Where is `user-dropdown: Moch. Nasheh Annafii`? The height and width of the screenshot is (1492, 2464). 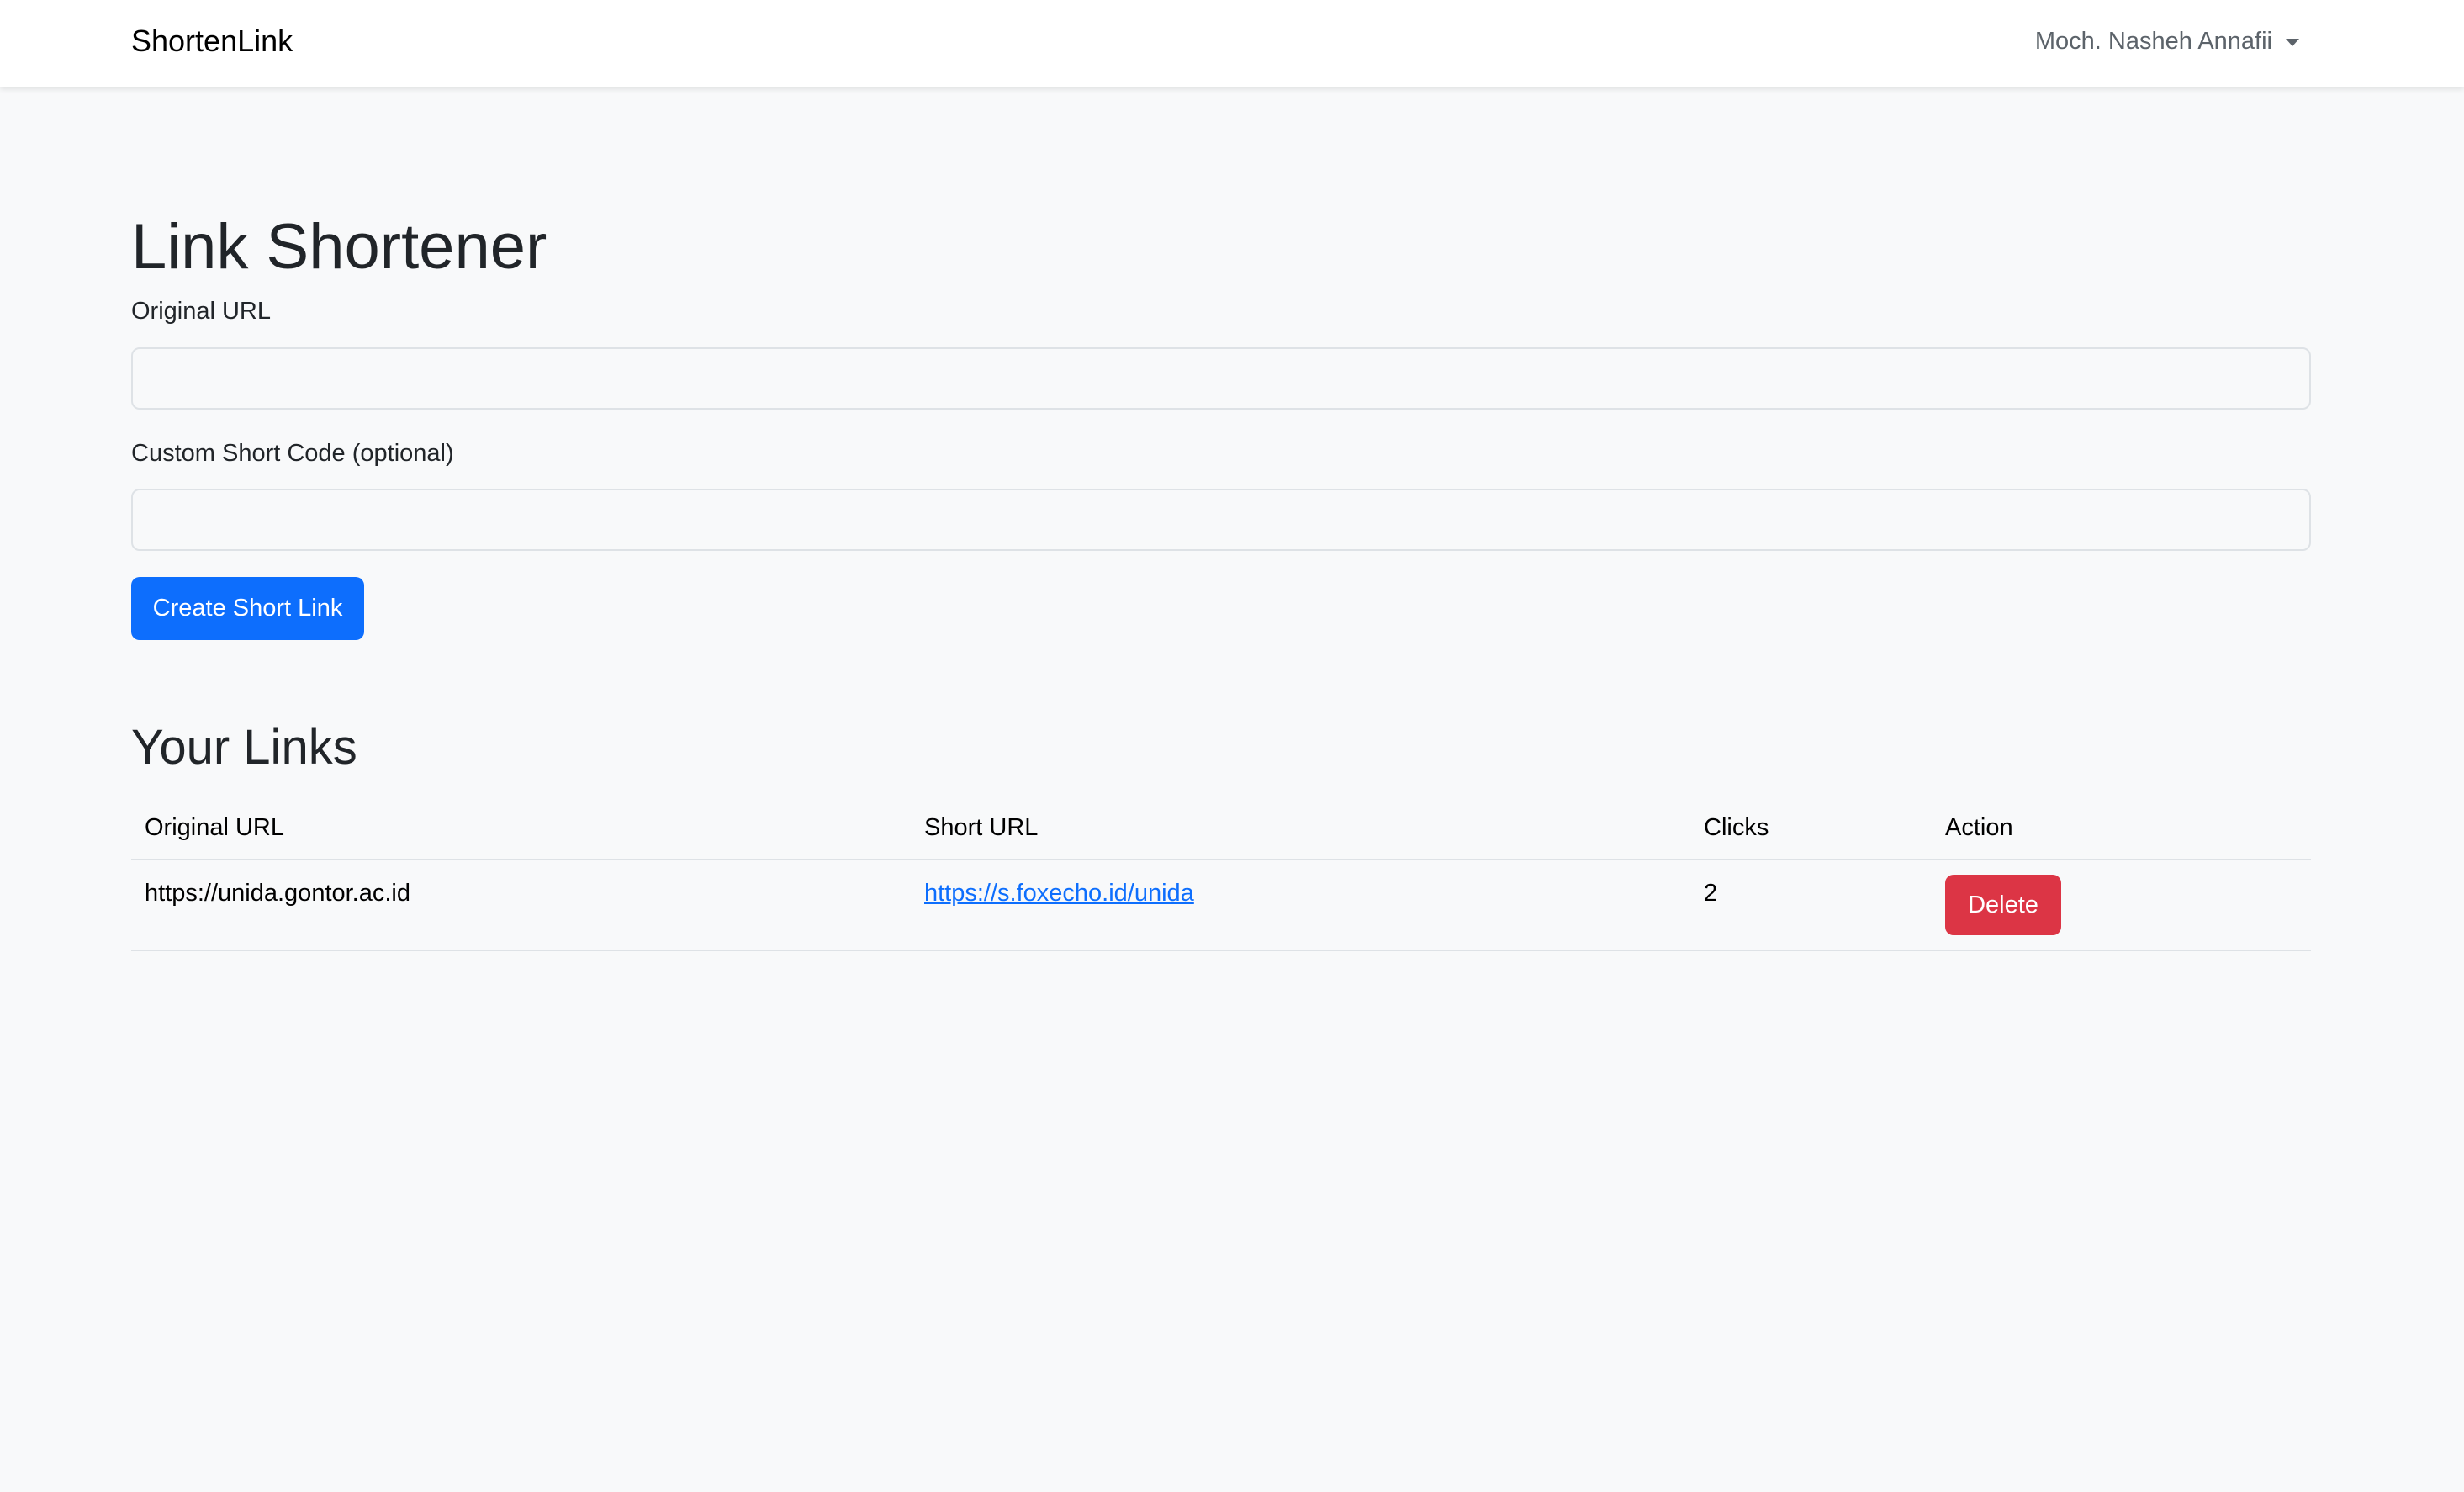
user-dropdown: Moch. Nasheh Annafii is located at coordinates (2167, 41).